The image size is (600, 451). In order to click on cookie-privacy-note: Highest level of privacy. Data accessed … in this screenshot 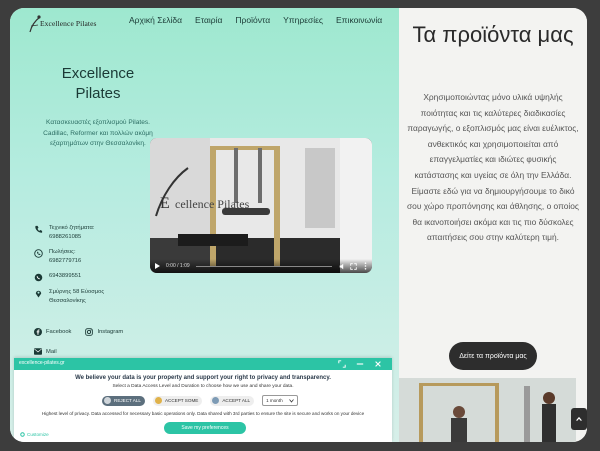, I will do `click(203, 413)`.